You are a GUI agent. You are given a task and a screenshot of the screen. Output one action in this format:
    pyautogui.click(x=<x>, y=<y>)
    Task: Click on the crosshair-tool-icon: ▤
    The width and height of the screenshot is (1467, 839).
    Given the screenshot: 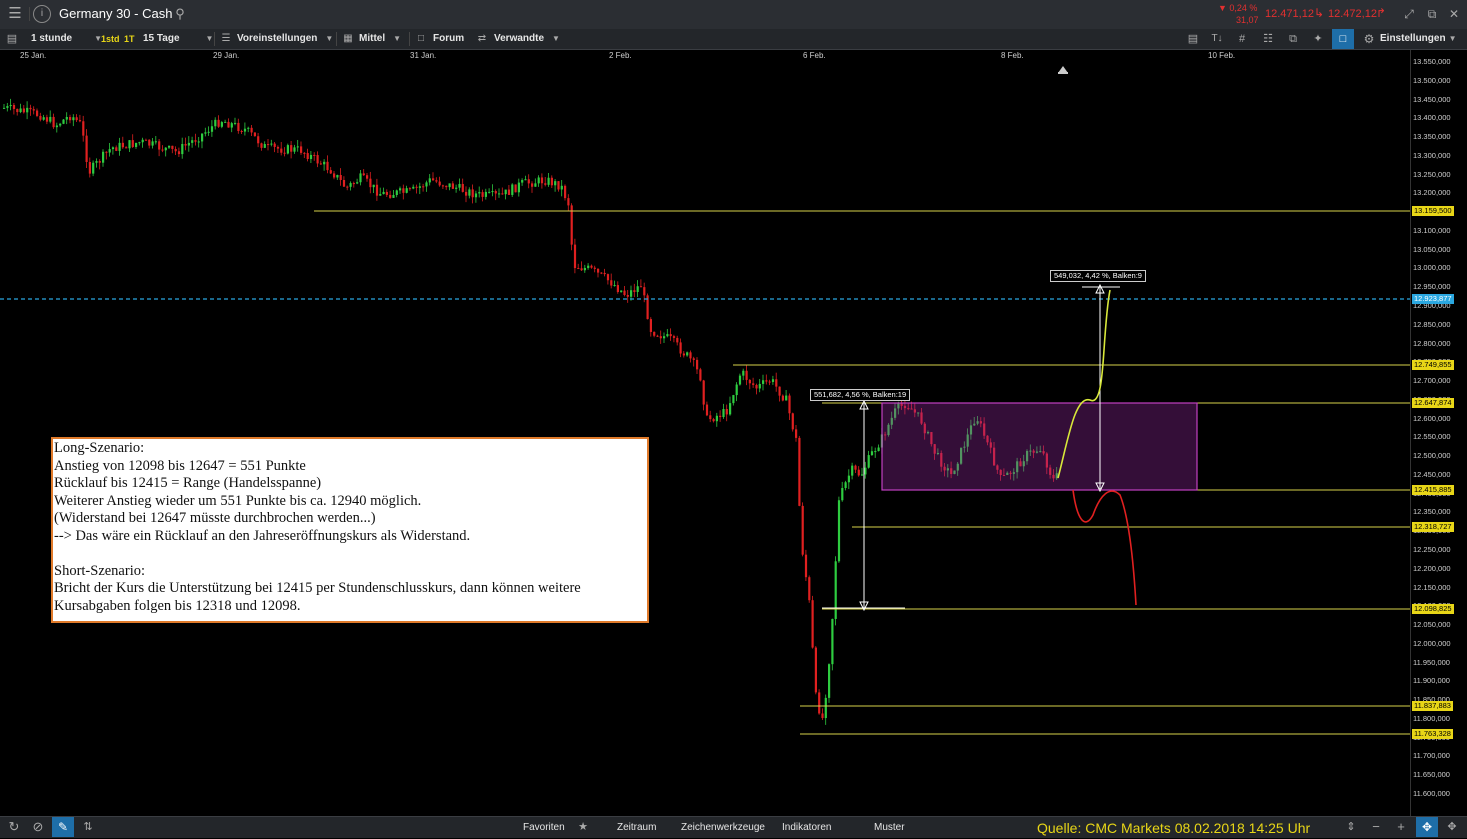 What is the action you would take?
    pyautogui.click(x=1193, y=39)
    